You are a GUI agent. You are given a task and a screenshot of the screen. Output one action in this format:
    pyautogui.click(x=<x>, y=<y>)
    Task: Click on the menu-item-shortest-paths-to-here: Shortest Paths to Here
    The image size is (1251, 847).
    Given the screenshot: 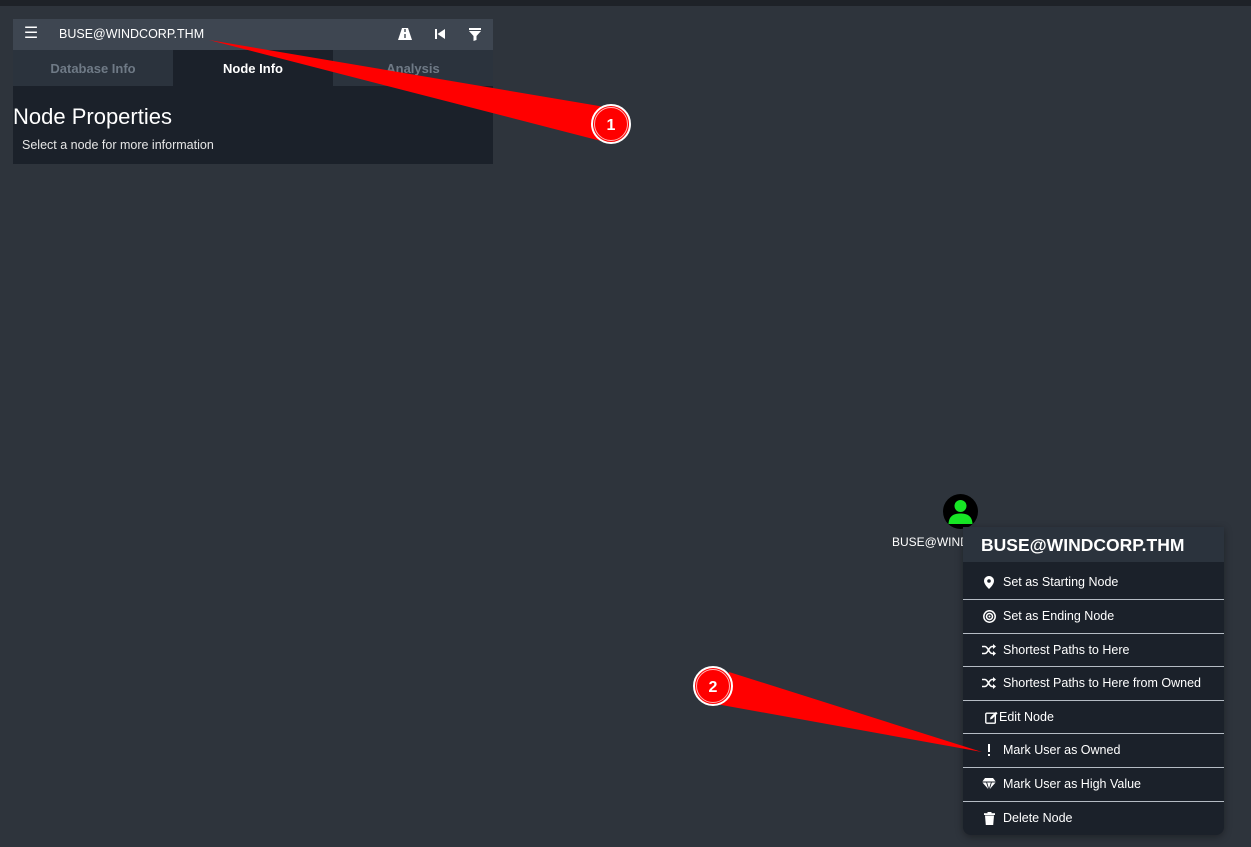 What is the action you would take?
    pyautogui.click(x=1093, y=649)
    